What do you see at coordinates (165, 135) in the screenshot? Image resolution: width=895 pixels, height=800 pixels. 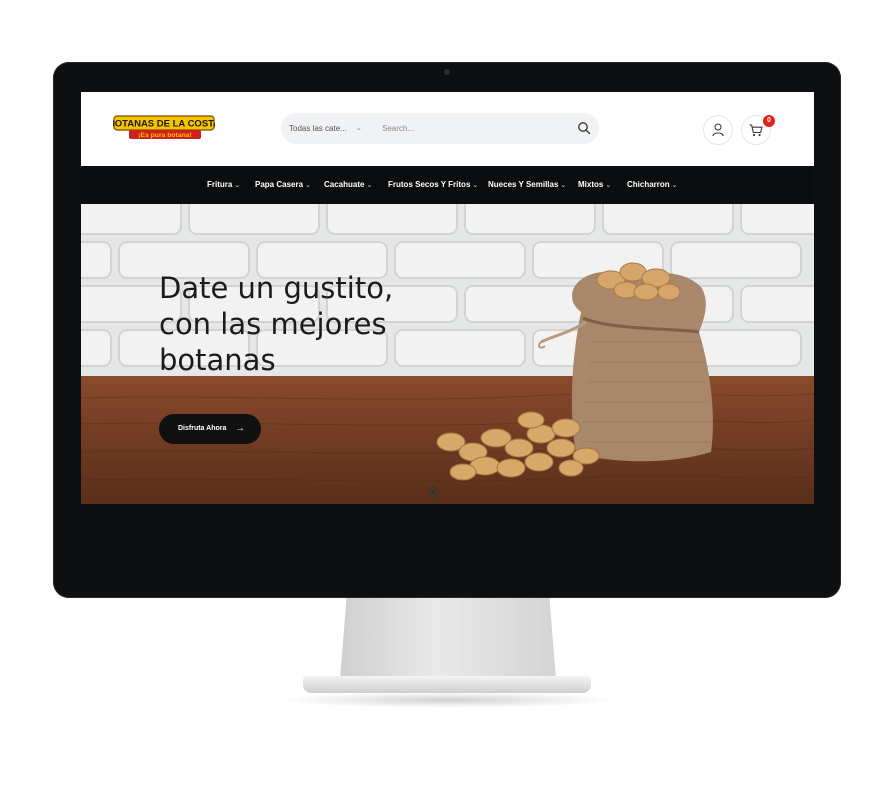 I see `logo-tagline-text: ¡Es pura botana!` at bounding box center [165, 135].